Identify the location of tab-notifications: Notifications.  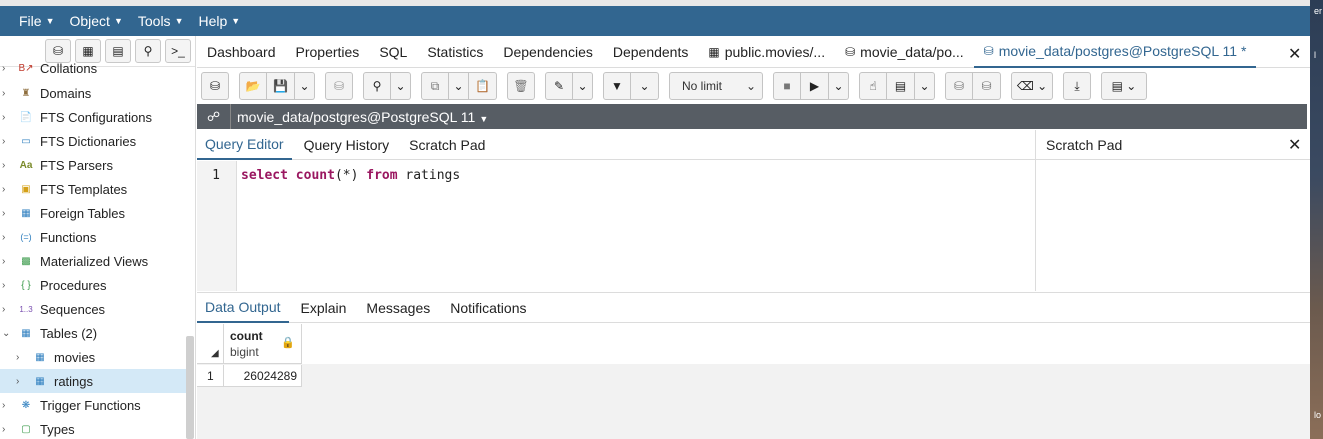
(488, 308).